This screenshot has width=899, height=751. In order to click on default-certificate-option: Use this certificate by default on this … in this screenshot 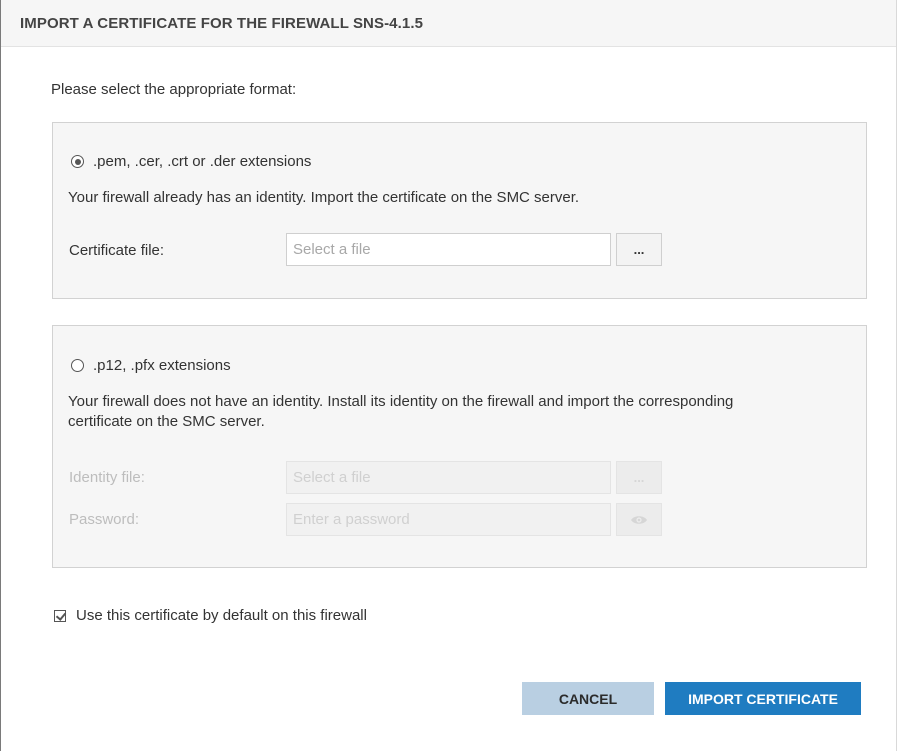, I will do `click(210, 615)`.